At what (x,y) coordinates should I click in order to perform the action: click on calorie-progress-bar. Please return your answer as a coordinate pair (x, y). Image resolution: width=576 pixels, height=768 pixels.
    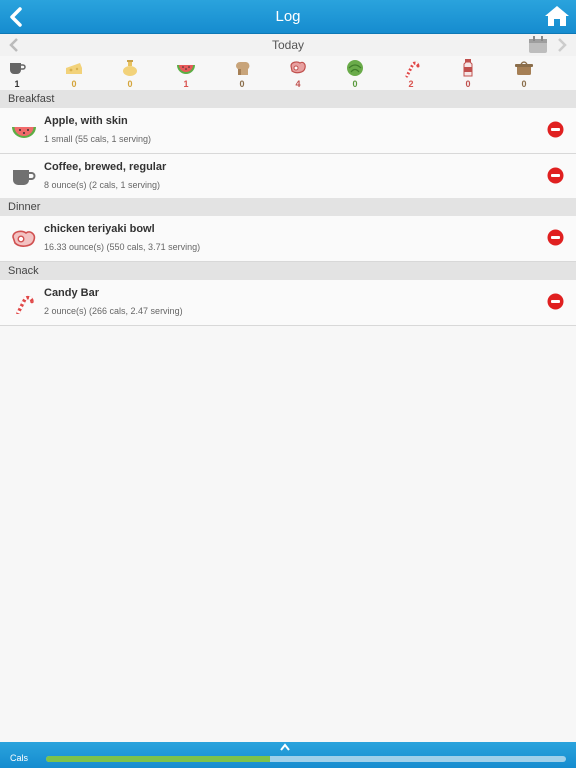
    Looking at the image, I should click on (306, 759).